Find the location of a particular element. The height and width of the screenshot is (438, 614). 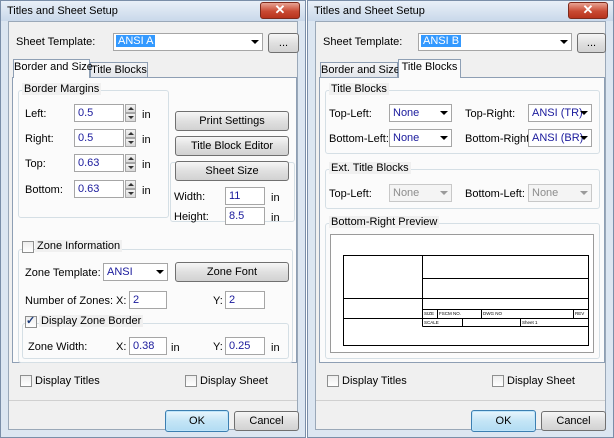

zone-width-x-input: 0.38 is located at coordinates (148, 346).